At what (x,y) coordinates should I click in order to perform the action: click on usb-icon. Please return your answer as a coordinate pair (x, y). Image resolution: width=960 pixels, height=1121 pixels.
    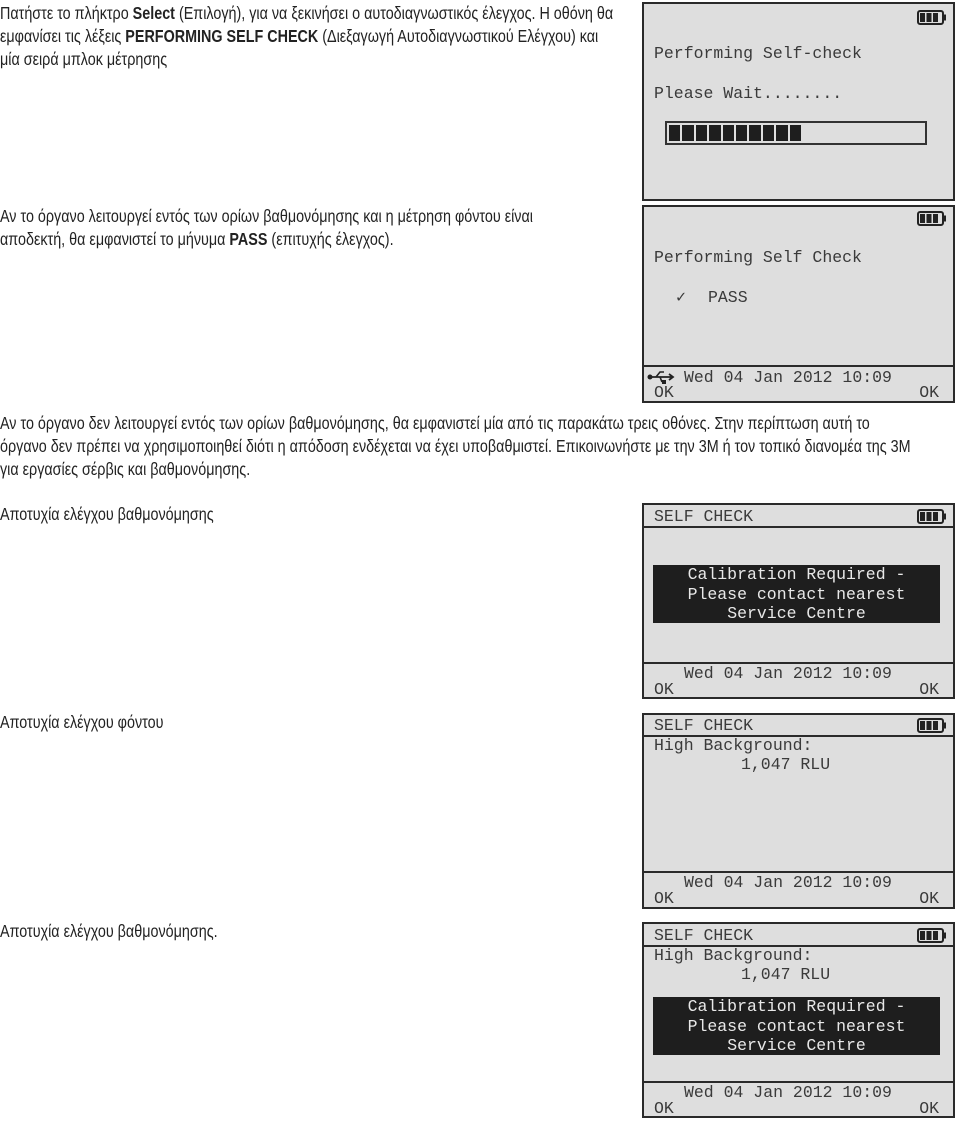
    Looking at the image, I should click on (661, 377).